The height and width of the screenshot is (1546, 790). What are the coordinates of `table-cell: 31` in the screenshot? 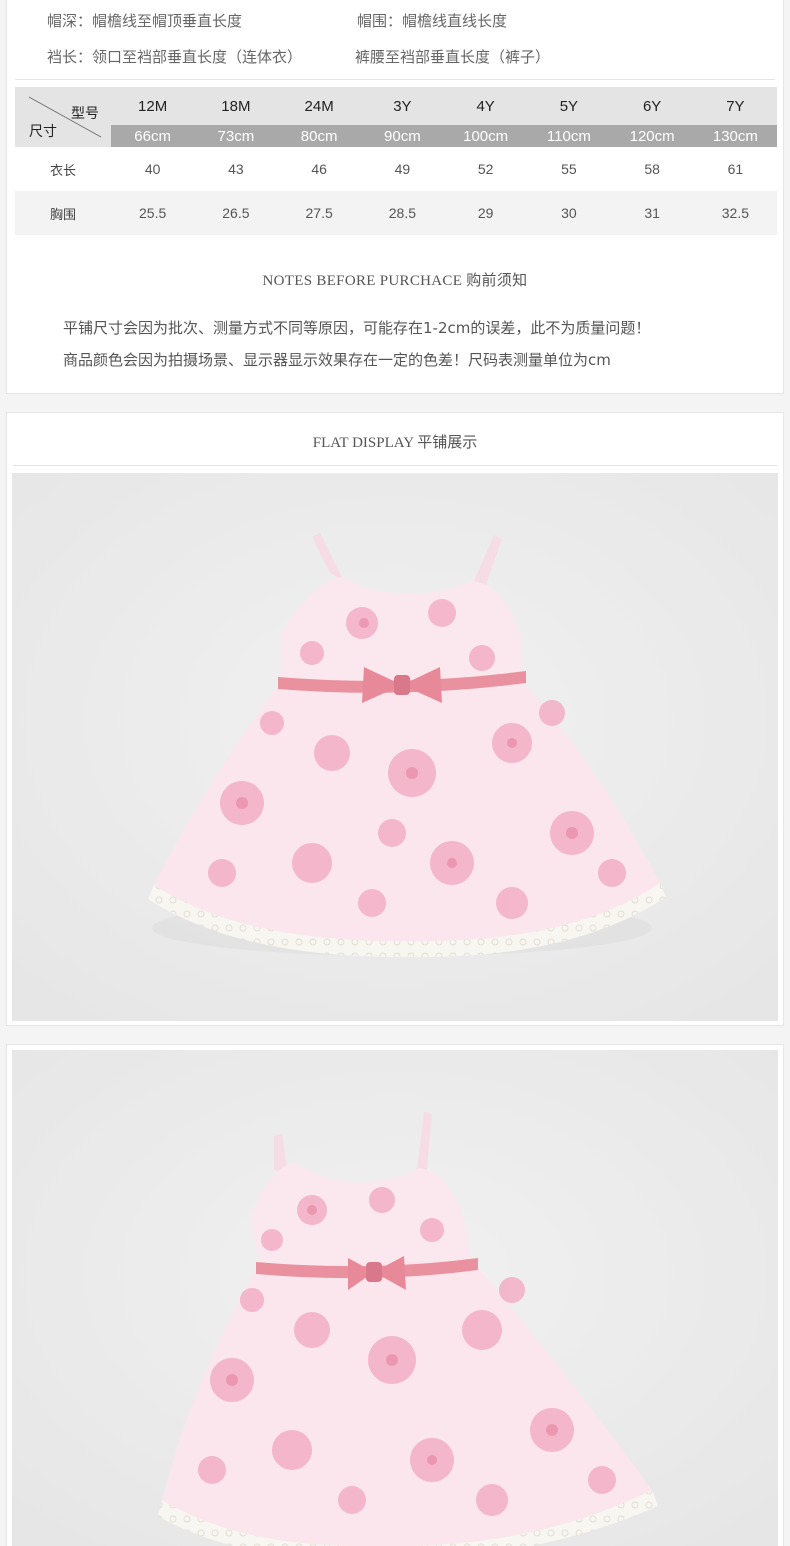 It's located at (652, 213).